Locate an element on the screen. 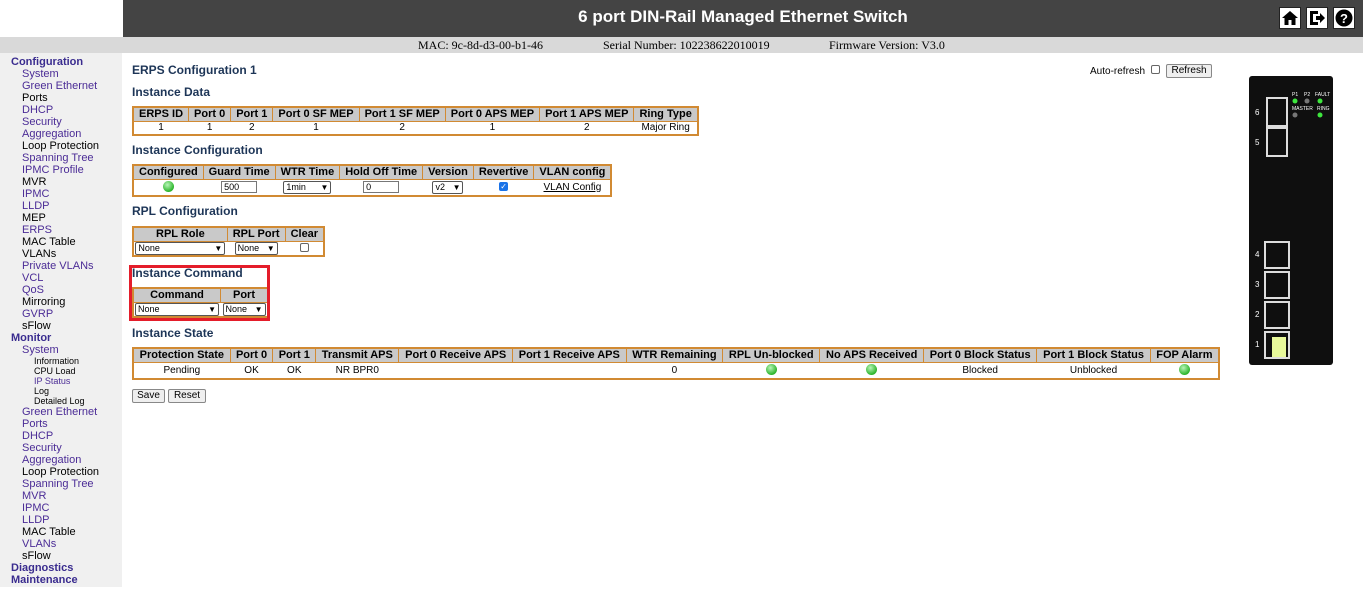 Image resolution: width=1363 pixels, height=593 pixels. help-icon: ? is located at coordinates (1344, 18).